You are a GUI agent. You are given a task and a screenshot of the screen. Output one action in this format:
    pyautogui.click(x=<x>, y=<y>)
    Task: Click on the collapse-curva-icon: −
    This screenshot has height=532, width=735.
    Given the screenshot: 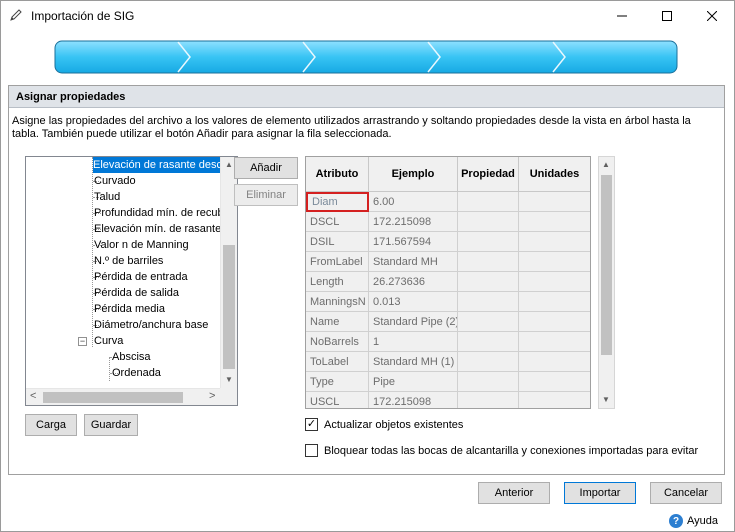 What is the action you would take?
    pyautogui.click(x=82, y=341)
    